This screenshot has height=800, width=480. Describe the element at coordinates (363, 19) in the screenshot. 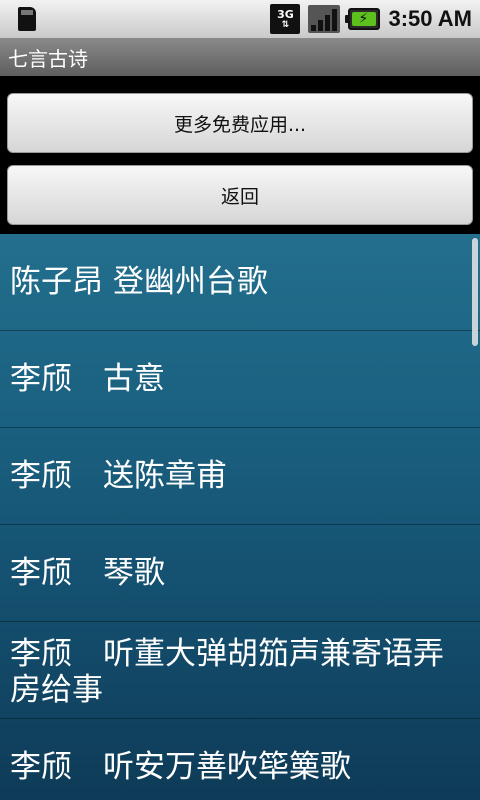

I see `battery-charging-icon: ⚡` at that location.